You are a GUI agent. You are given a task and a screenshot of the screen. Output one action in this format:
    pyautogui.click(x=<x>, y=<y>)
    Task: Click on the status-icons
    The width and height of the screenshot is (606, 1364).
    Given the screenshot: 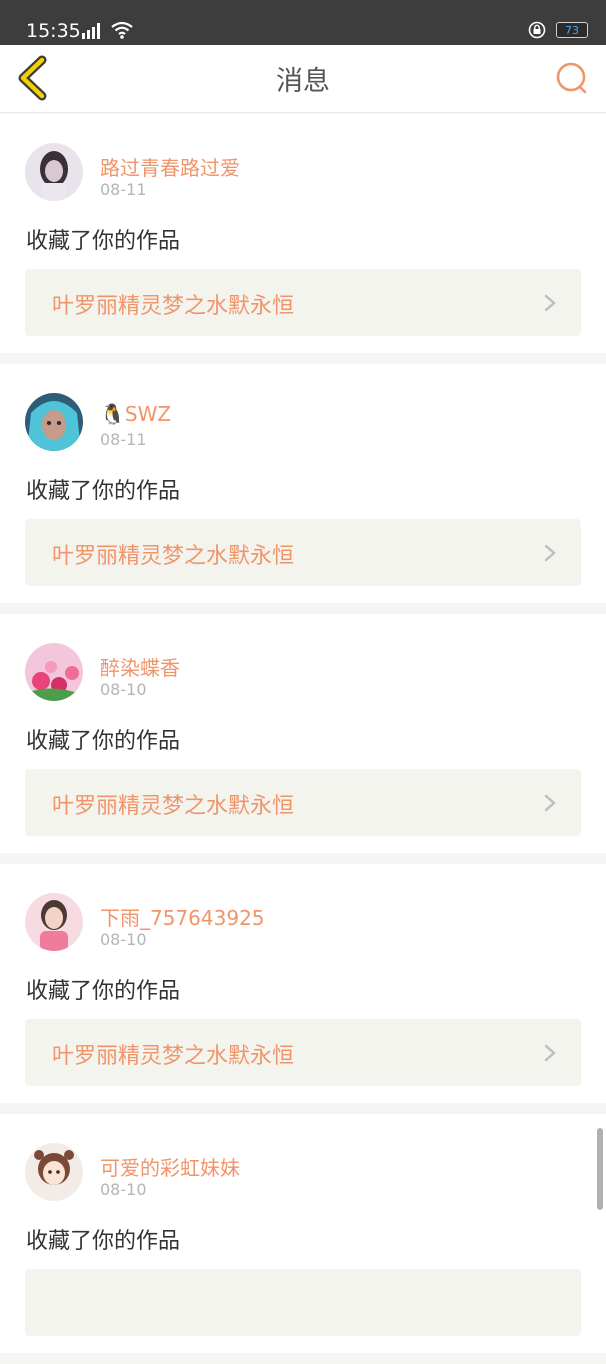 What is the action you would take?
    pyautogui.click(x=108, y=30)
    